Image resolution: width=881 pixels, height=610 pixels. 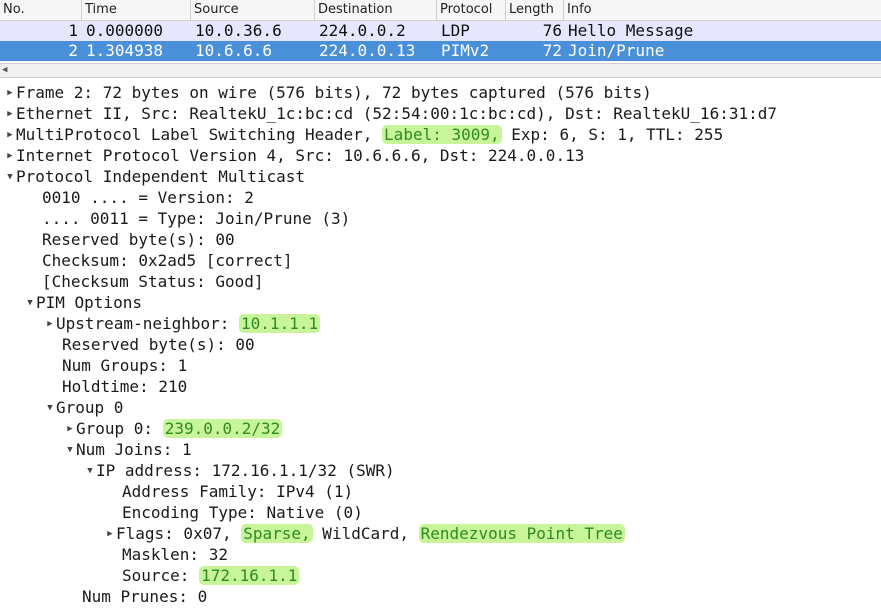 What do you see at coordinates (440, 218) in the screenshot?
I see `tree-leaf-type: .... 0011 = Type: Join/Prune (3)` at bounding box center [440, 218].